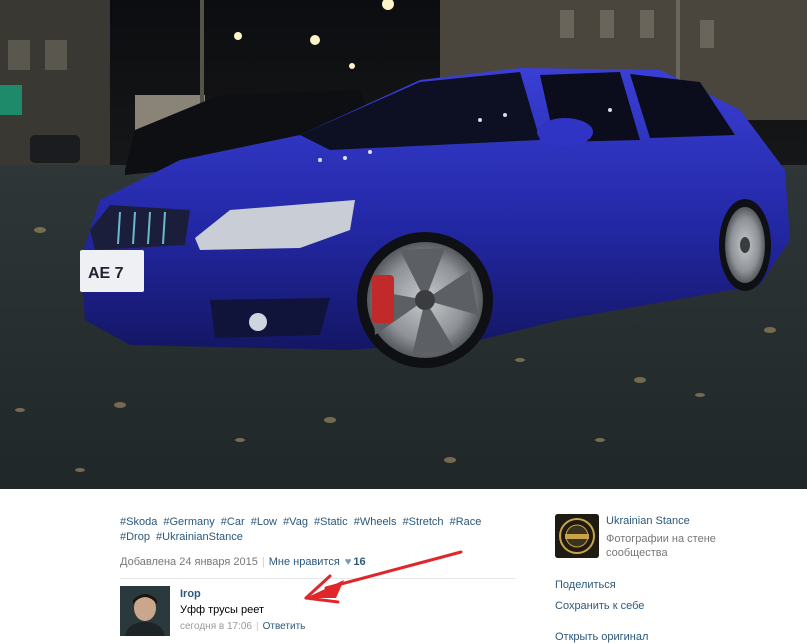 Image resolution: width=807 pixels, height=643 pixels. I want to click on annotation-arrow-icon, so click(383, 577).